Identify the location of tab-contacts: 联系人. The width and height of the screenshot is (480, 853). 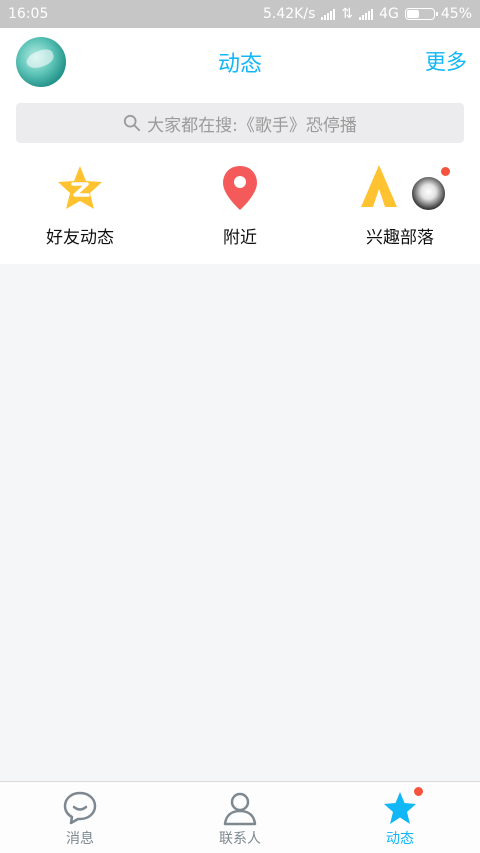
(240, 817).